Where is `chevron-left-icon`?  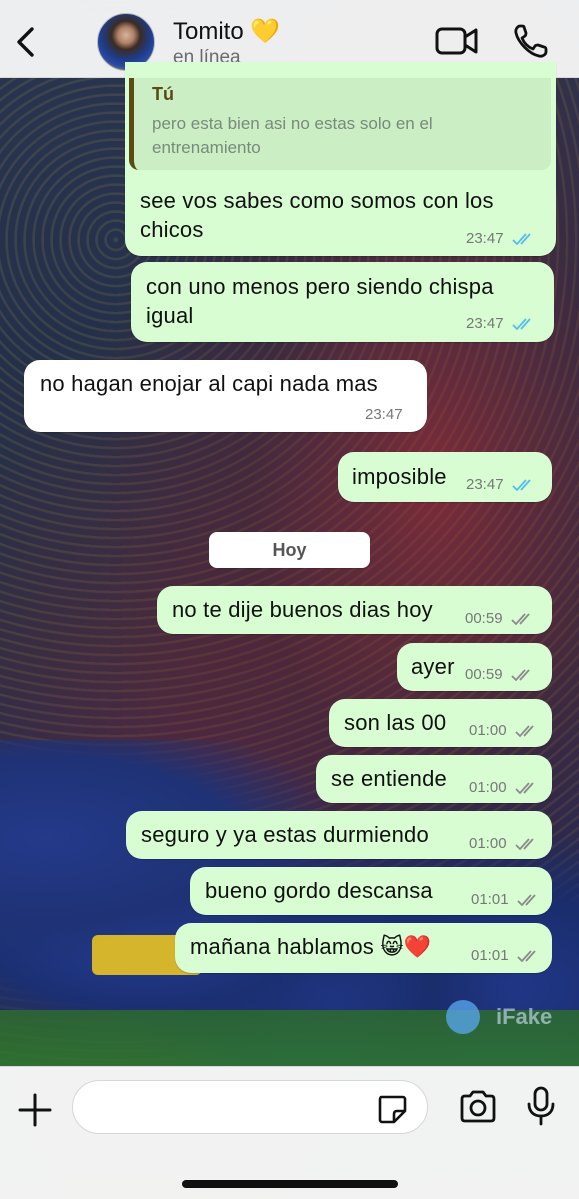 chevron-left-icon is located at coordinates (25, 42).